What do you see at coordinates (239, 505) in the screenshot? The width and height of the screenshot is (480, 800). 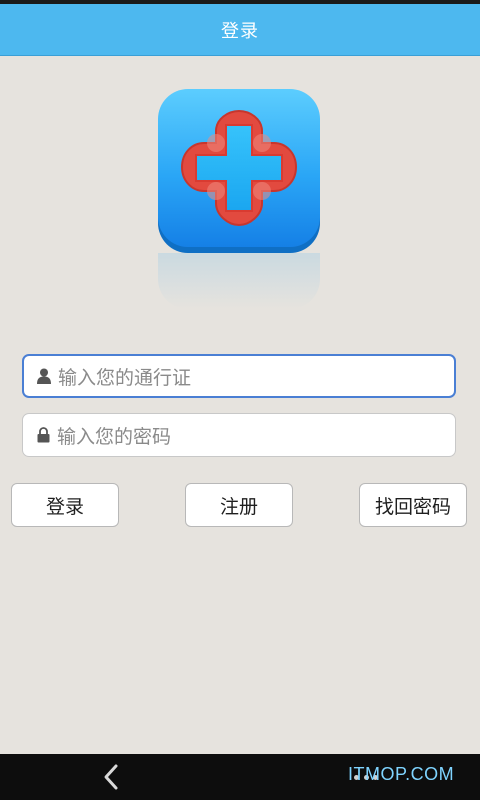 I see `register-button: 注册` at bounding box center [239, 505].